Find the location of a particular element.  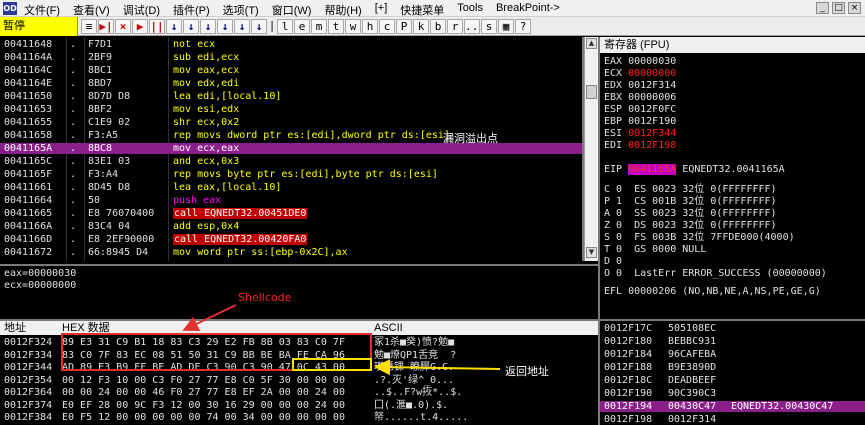

stack-row: 0012F17C 505108EC is located at coordinates (732, 328).